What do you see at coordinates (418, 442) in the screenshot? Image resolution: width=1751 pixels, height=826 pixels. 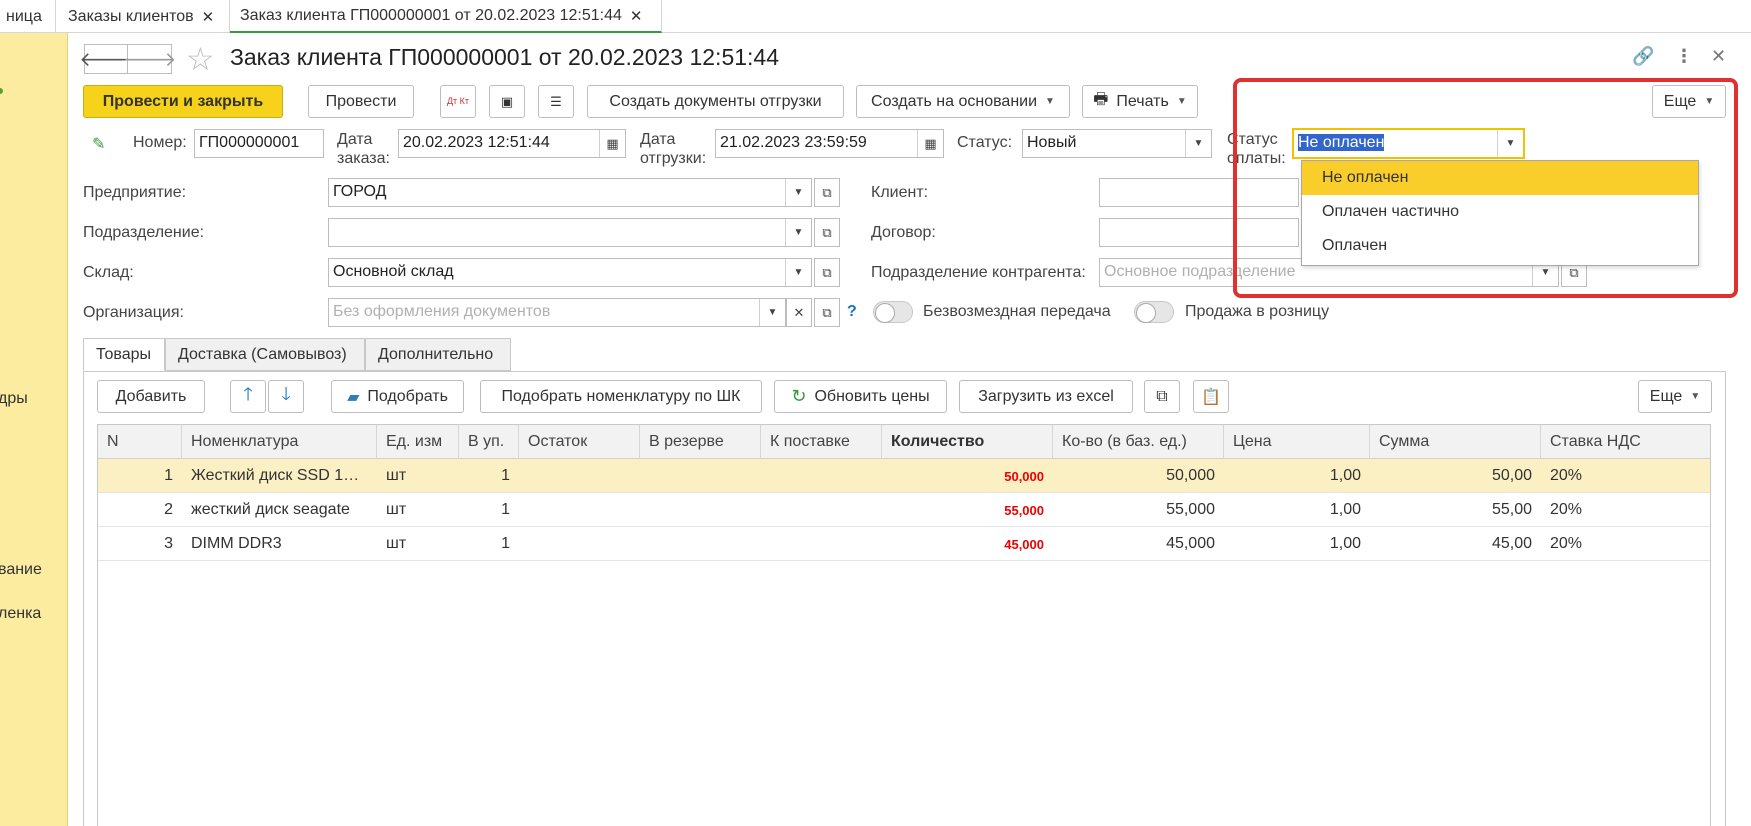 I see `column-header: Ед. изм` at bounding box center [418, 442].